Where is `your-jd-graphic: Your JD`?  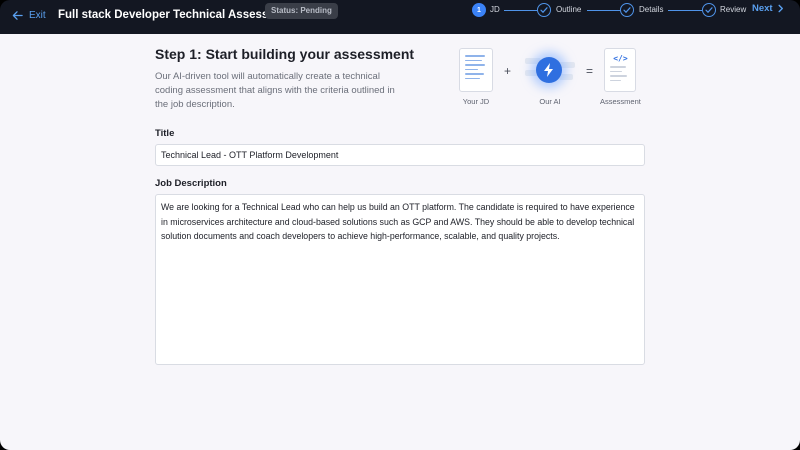
your-jd-graphic: Your JD is located at coordinates (476, 77).